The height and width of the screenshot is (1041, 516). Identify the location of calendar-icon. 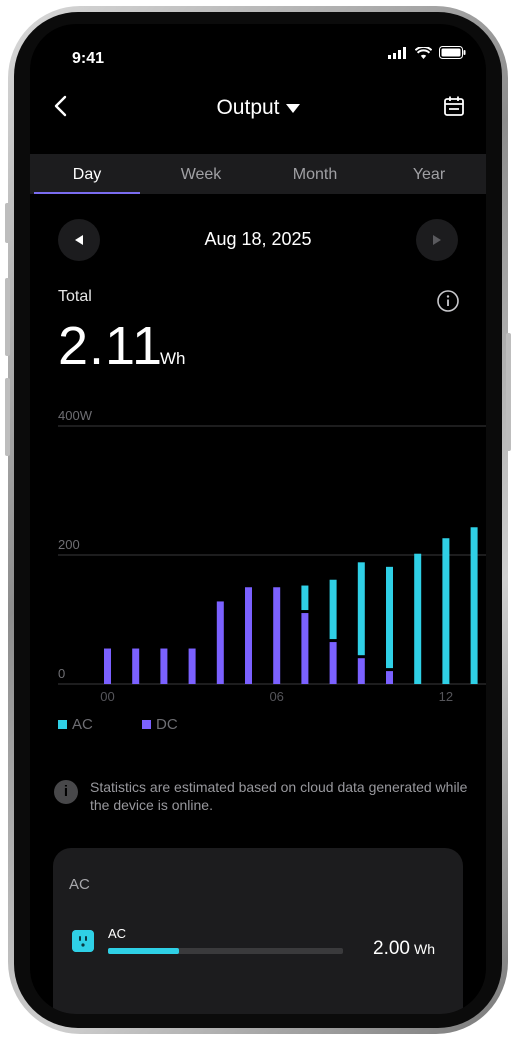
(454, 106).